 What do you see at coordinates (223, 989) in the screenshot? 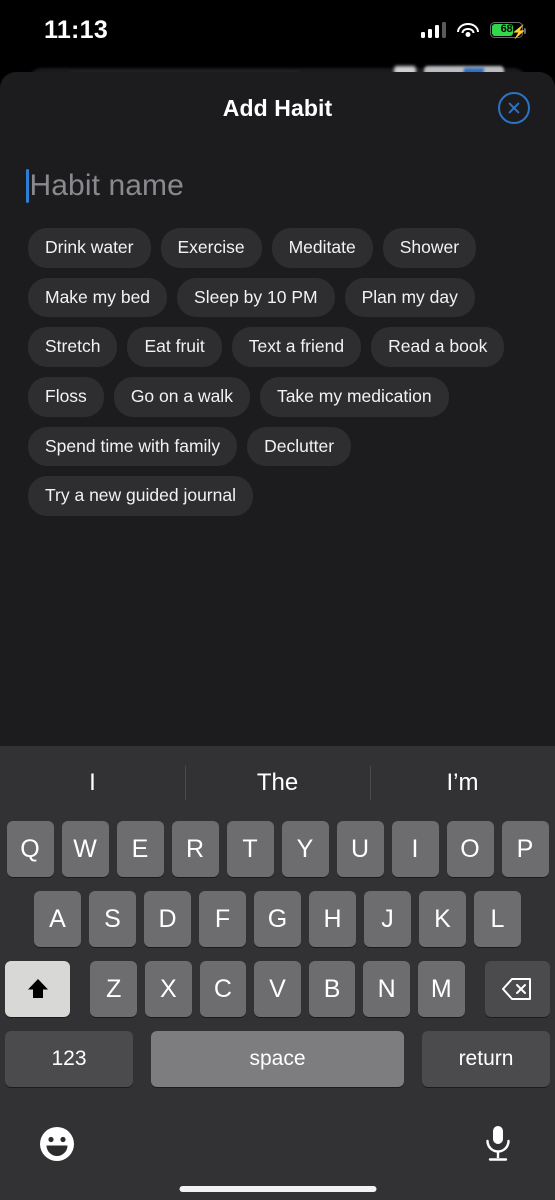
I see `key-c: C` at bounding box center [223, 989].